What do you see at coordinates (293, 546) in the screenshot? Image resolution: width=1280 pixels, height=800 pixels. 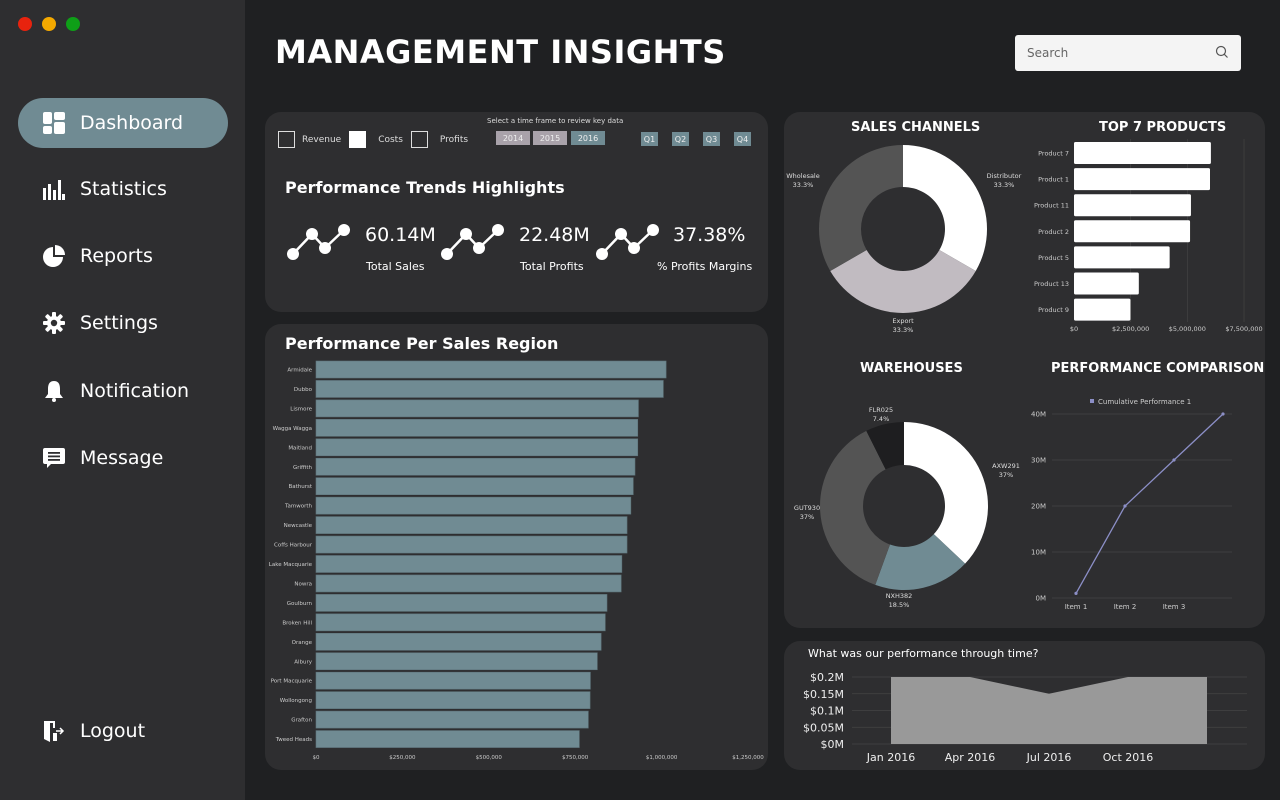 I see `category-label: Coffs Harbour` at bounding box center [293, 546].